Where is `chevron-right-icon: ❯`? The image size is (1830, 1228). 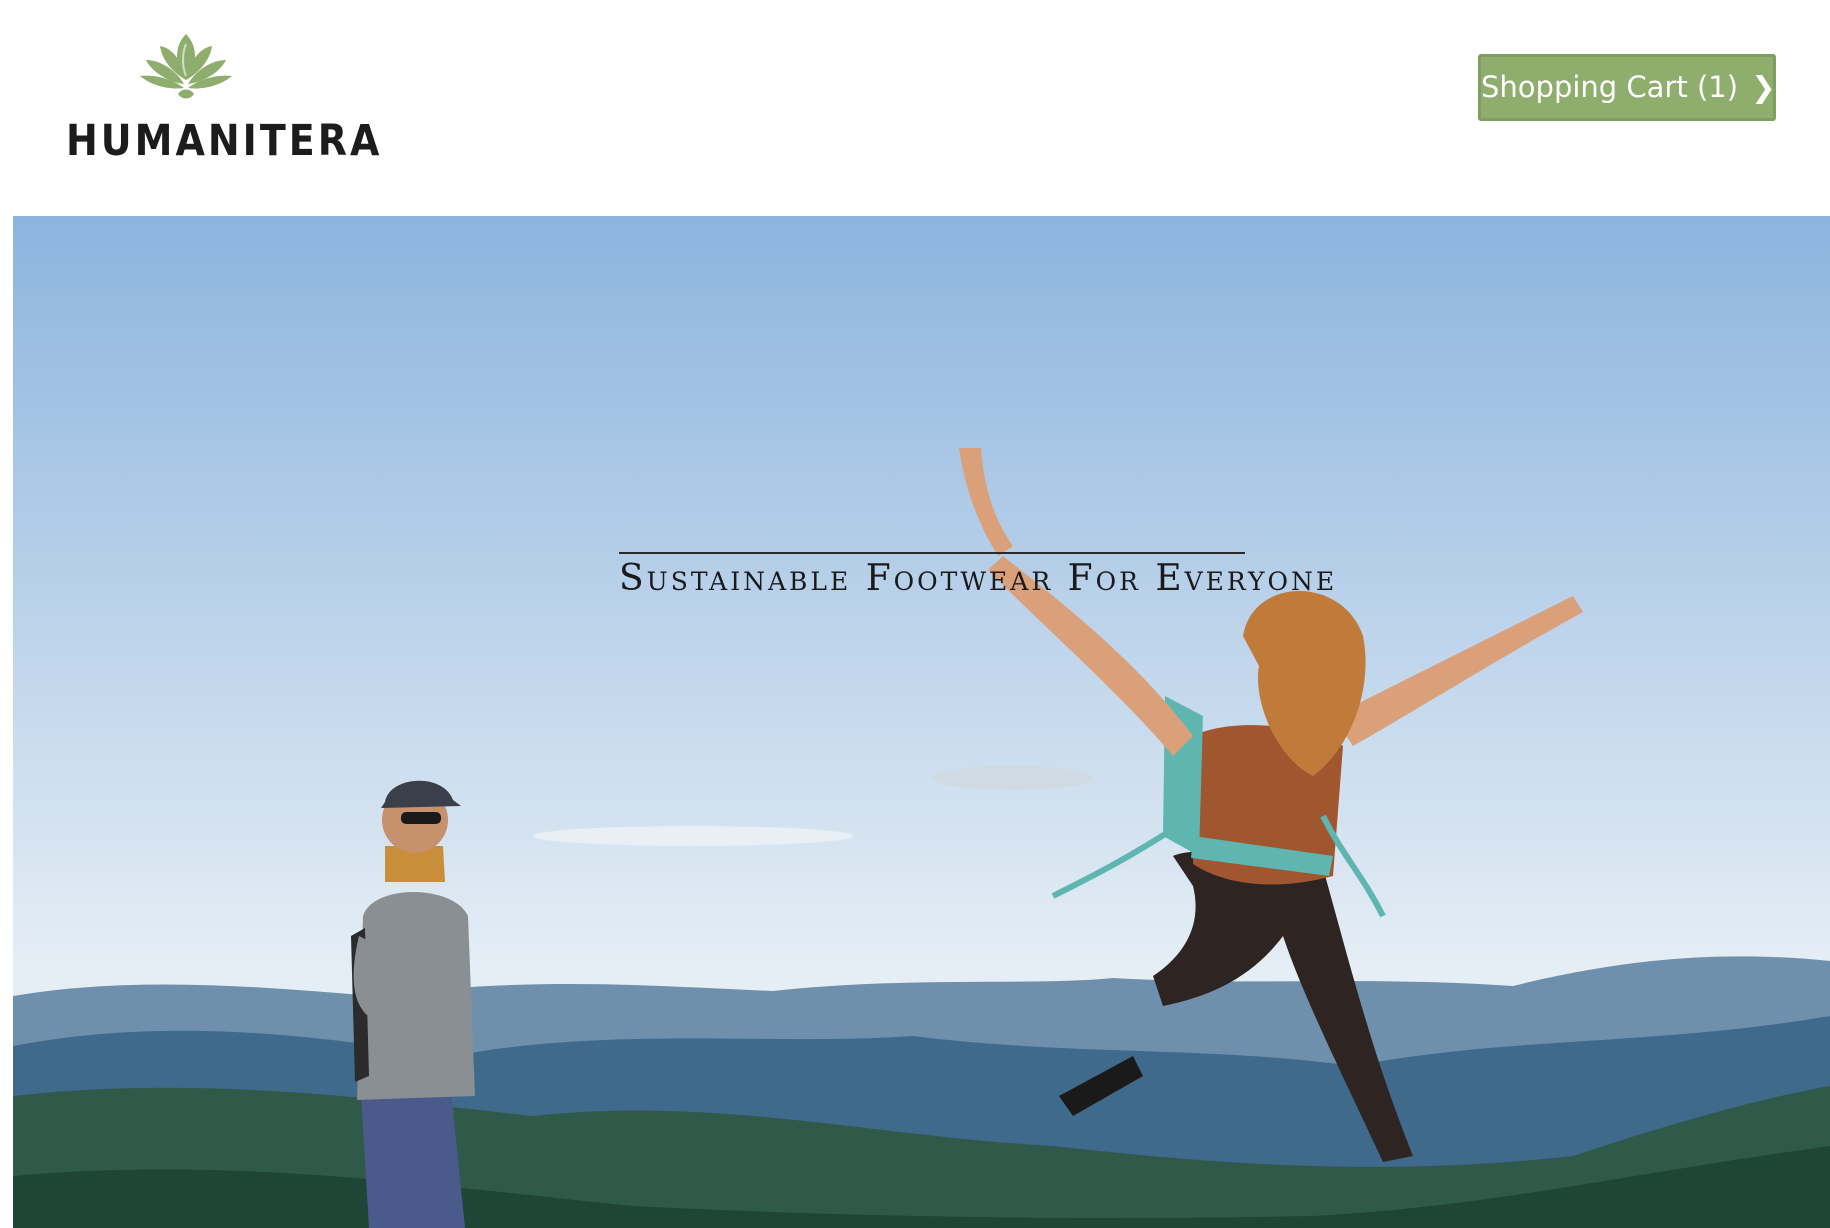 chevron-right-icon: ❯ is located at coordinates (1763, 87).